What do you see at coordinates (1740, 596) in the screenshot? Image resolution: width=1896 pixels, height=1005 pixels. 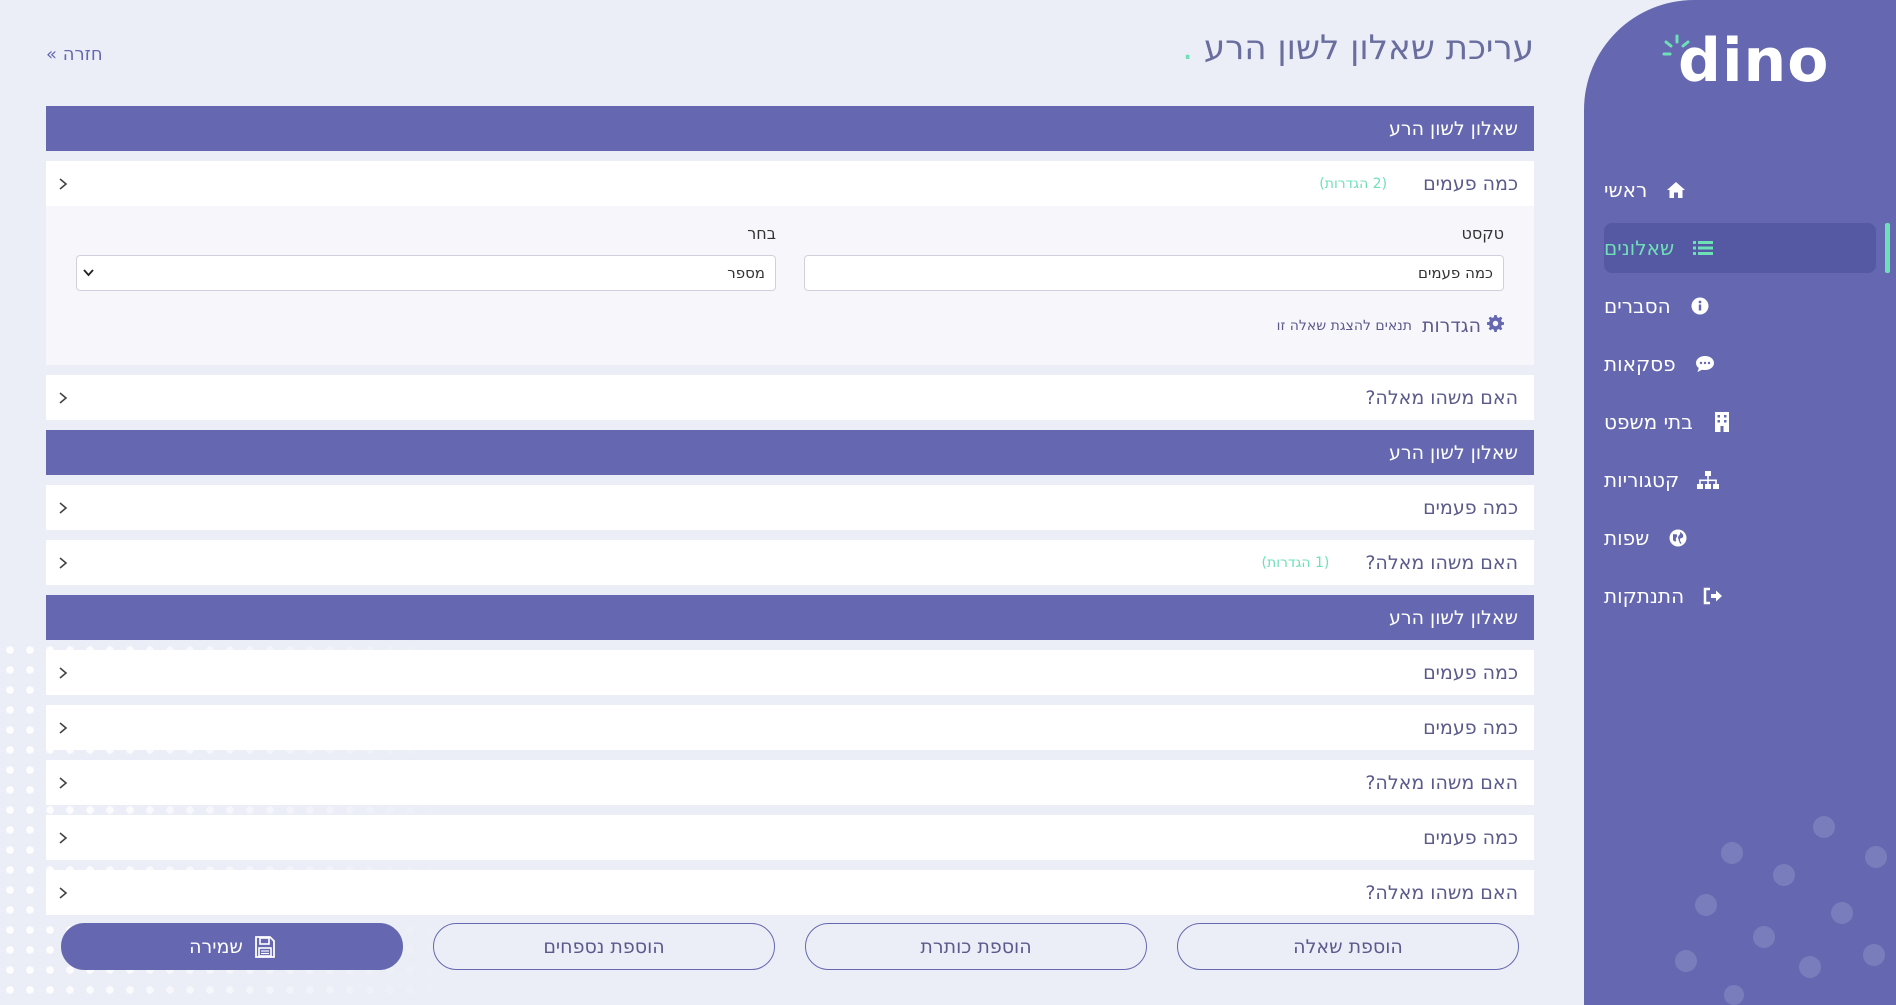 I see `sidebar-item-logout: התנתקות` at bounding box center [1740, 596].